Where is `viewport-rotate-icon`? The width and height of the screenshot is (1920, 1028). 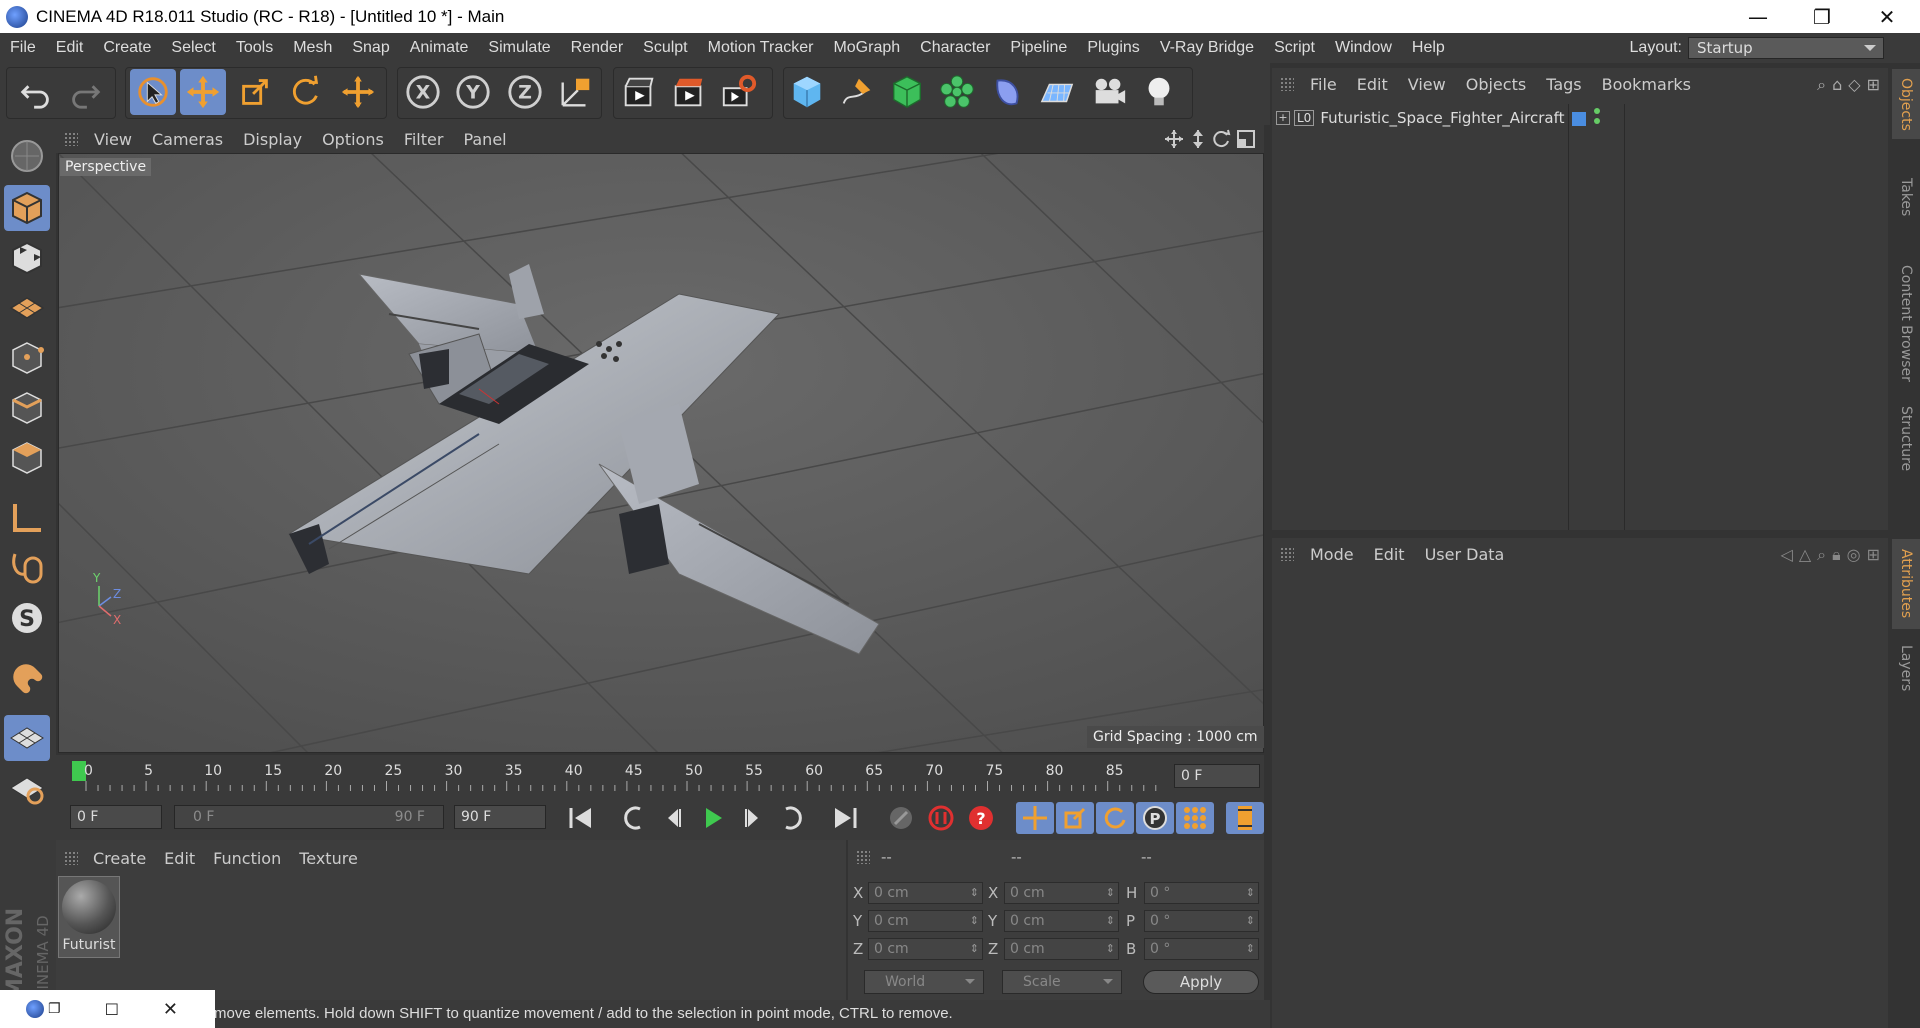 viewport-rotate-icon is located at coordinates (1222, 139).